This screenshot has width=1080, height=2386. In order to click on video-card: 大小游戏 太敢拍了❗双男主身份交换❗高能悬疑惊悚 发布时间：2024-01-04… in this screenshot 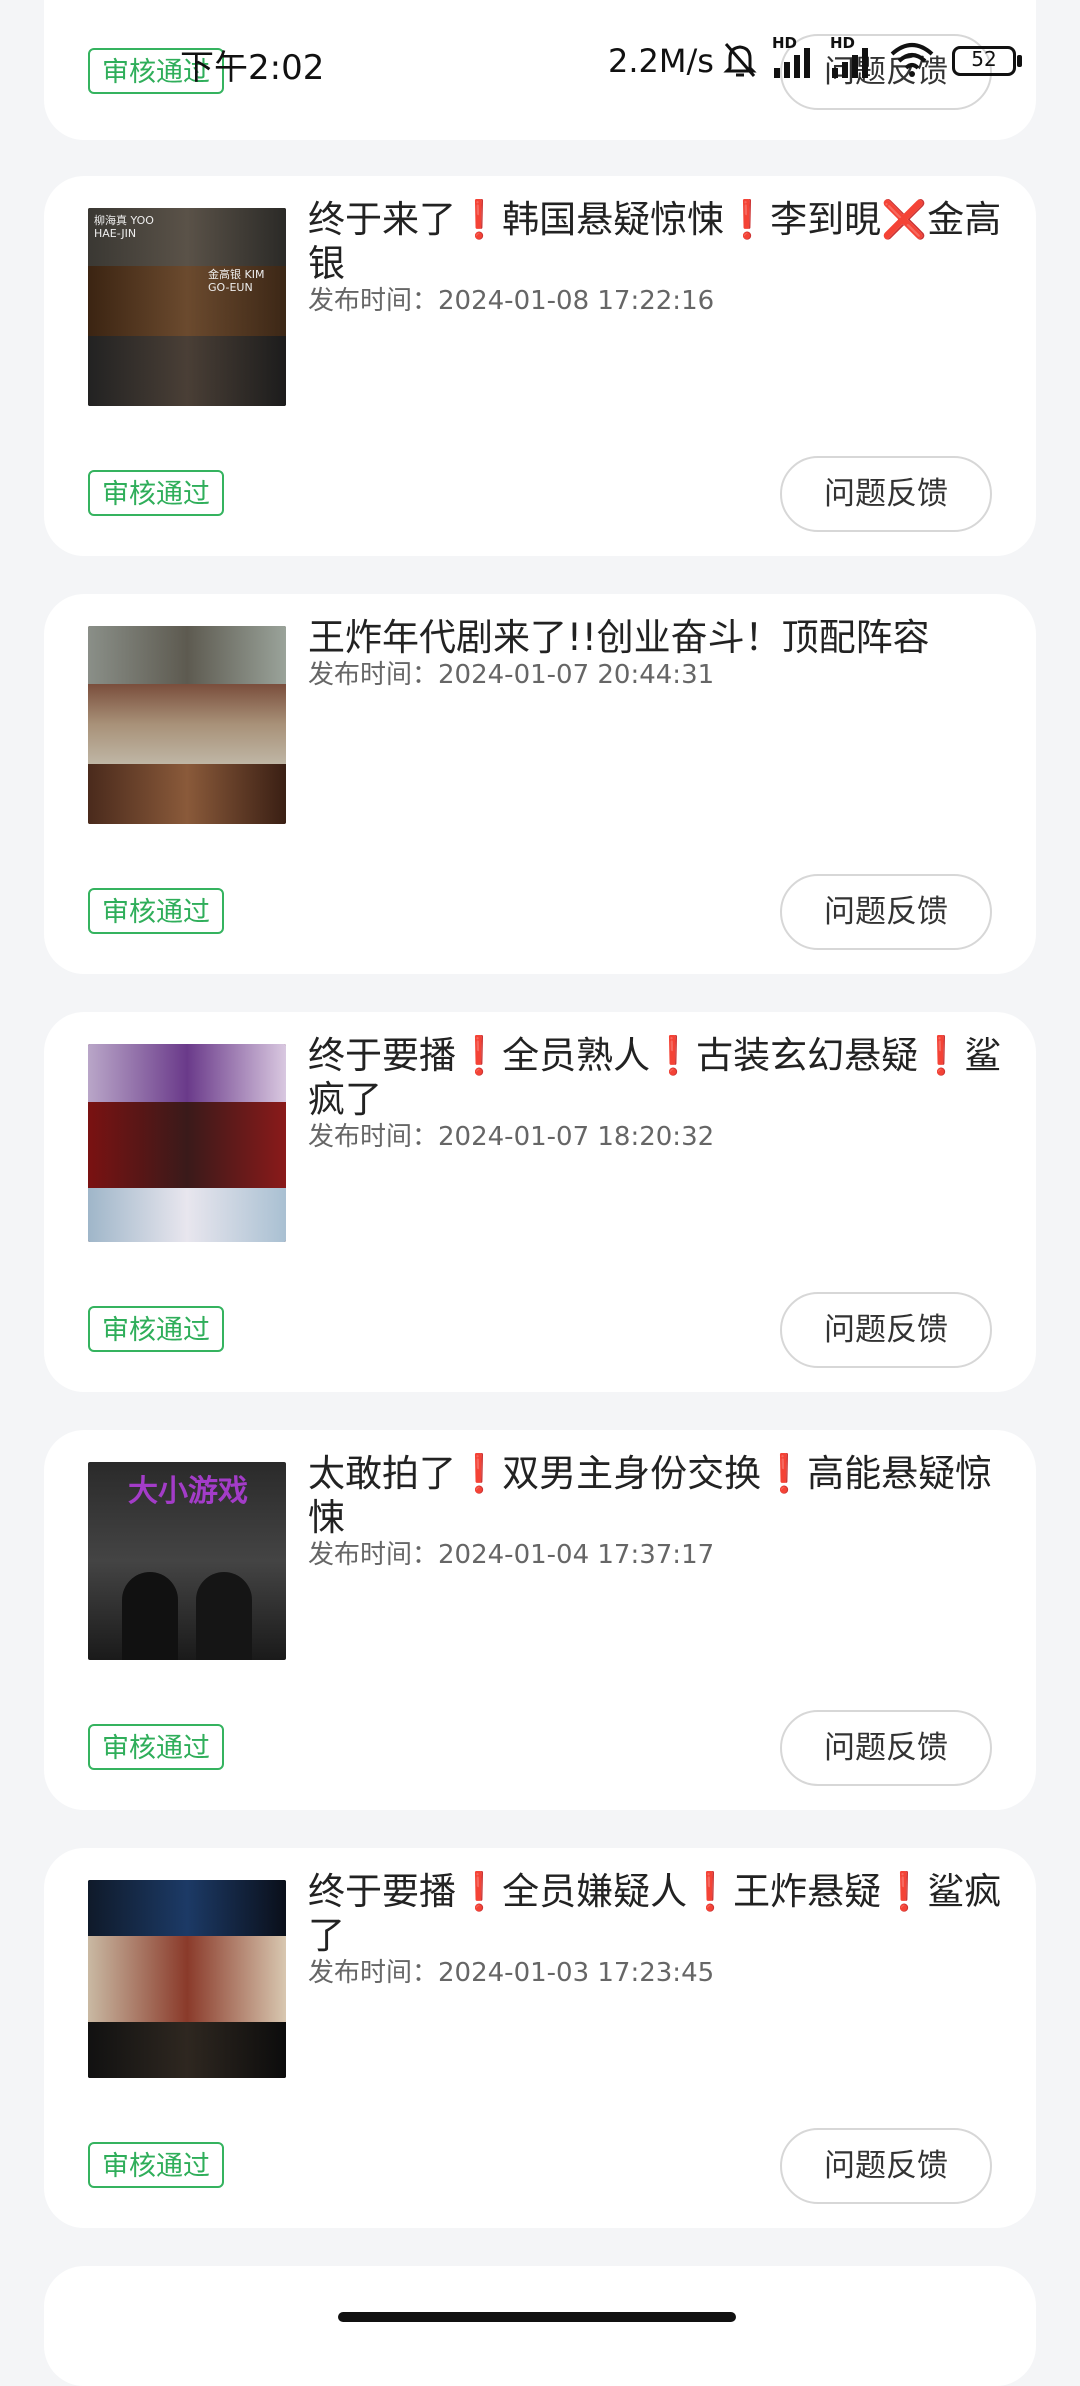, I will do `click(540, 1620)`.